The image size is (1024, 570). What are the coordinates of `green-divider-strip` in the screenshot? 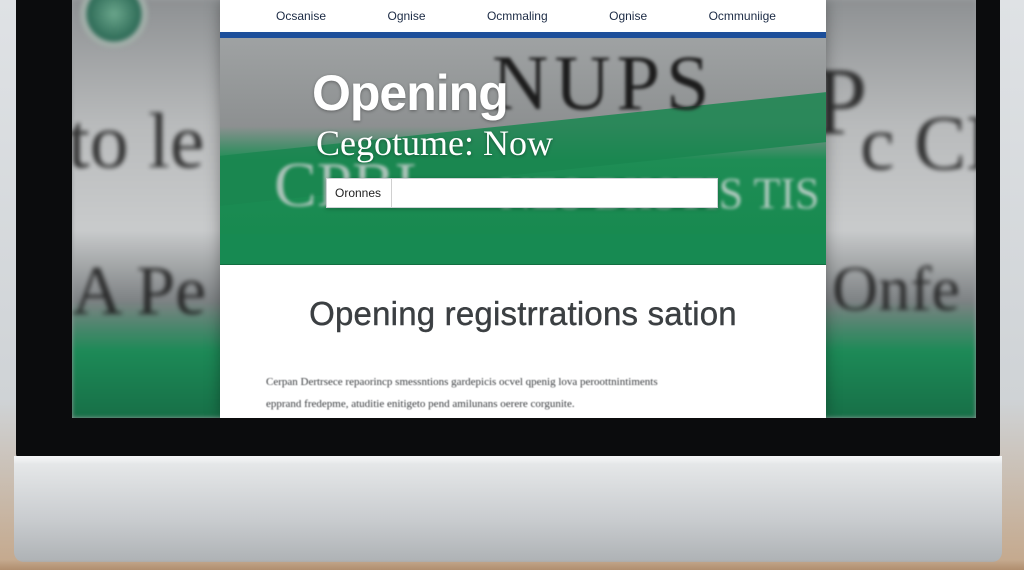 It's located at (523, 249).